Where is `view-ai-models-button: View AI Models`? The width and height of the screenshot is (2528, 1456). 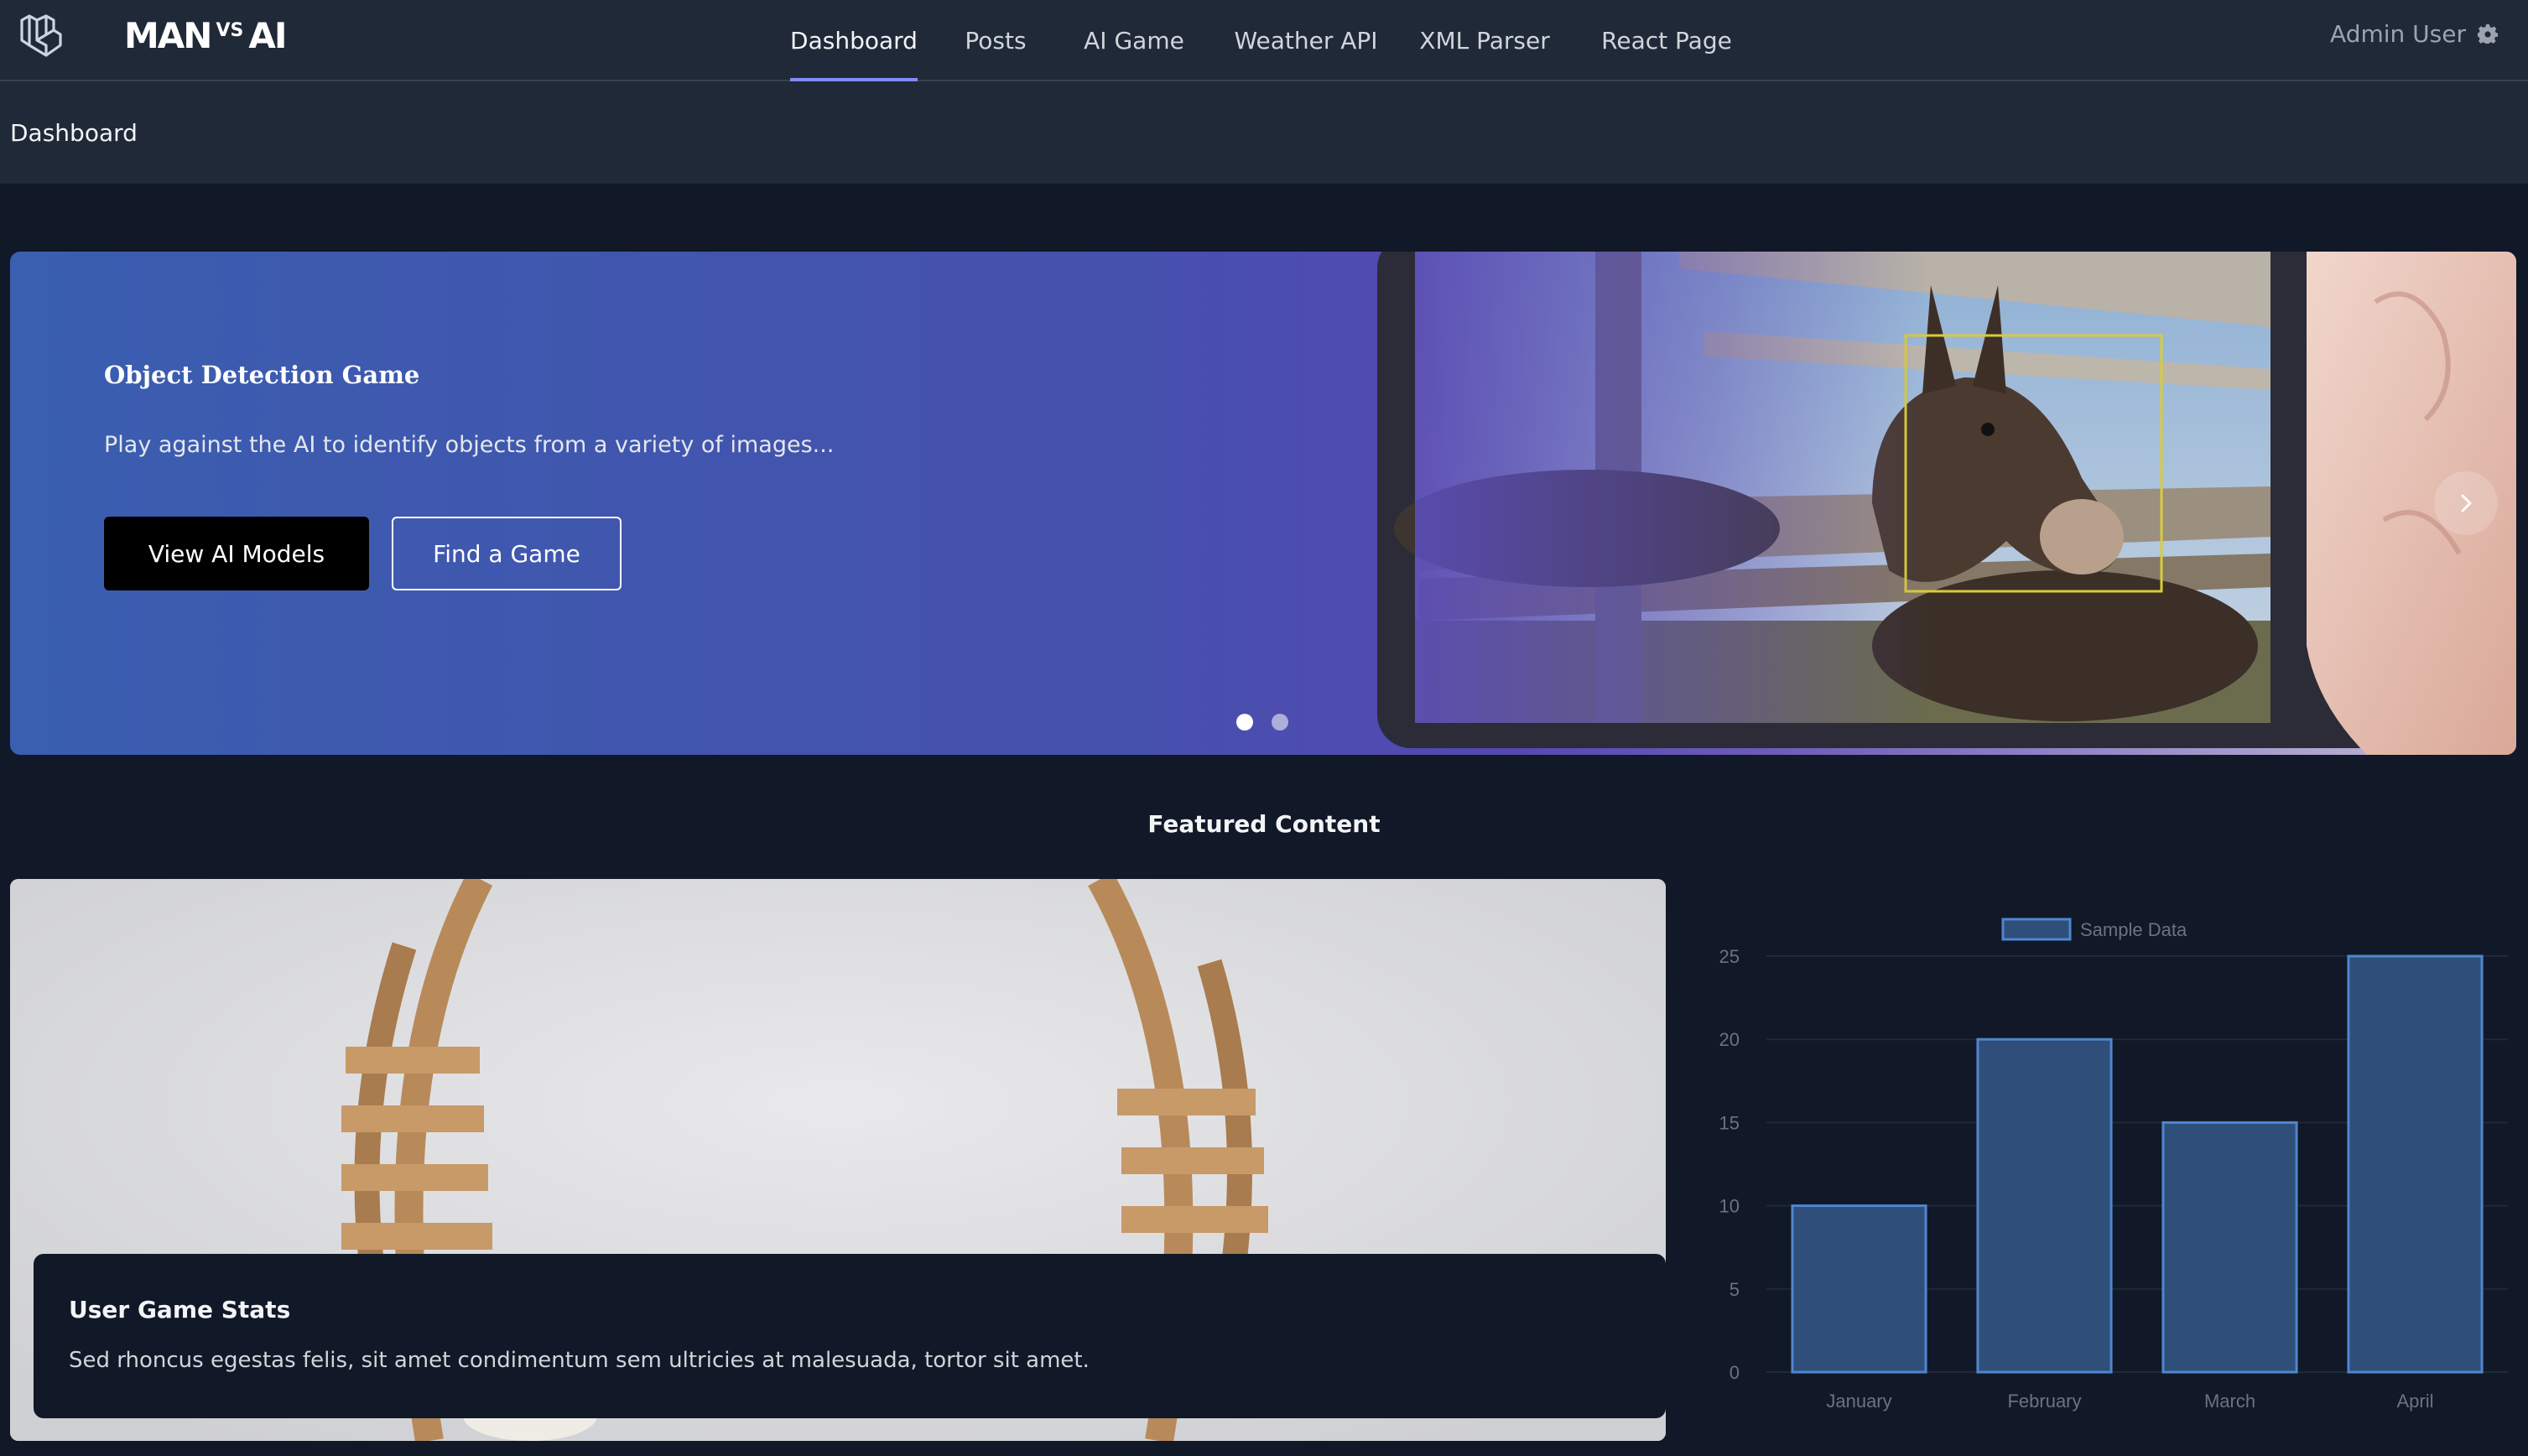
view-ai-models-button: View AI Models is located at coordinates (236, 554).